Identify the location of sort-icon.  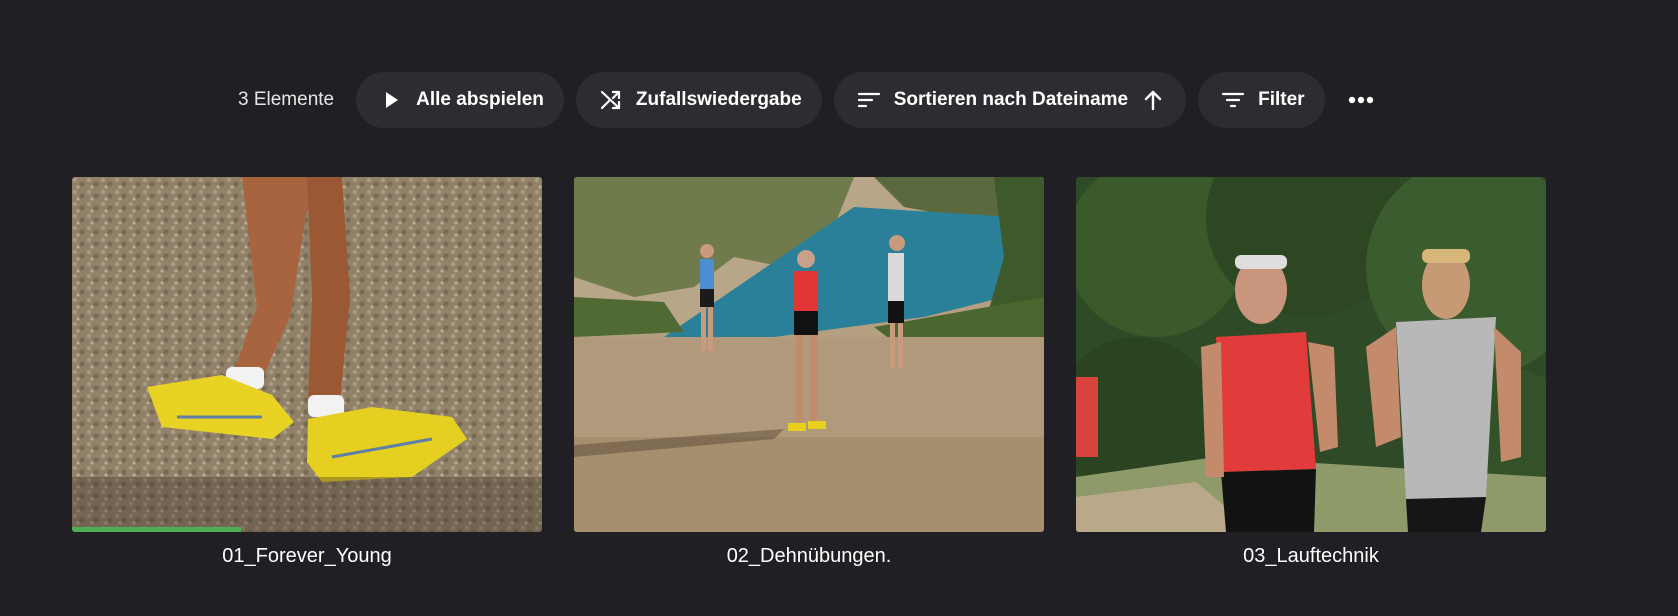
(869, 100).